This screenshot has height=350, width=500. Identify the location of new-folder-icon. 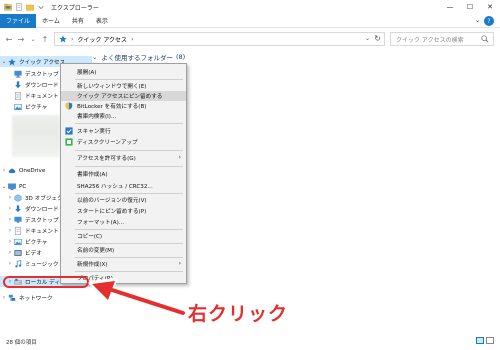
(30, 7).